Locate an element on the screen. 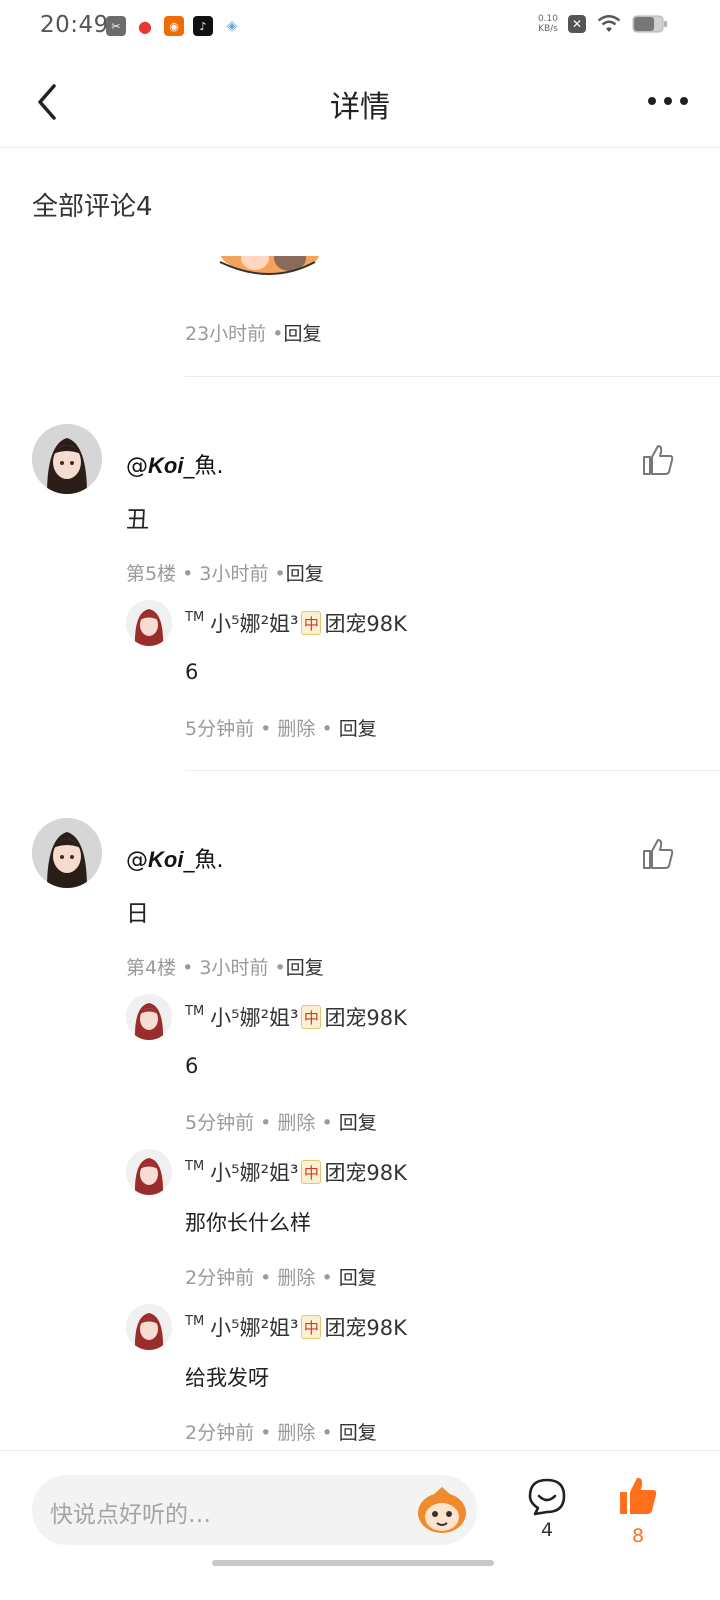 Image resolution: width=720 pixels, height=1600 pixels. network-speed-unit: KB/s is located at coordinates (548, 29).